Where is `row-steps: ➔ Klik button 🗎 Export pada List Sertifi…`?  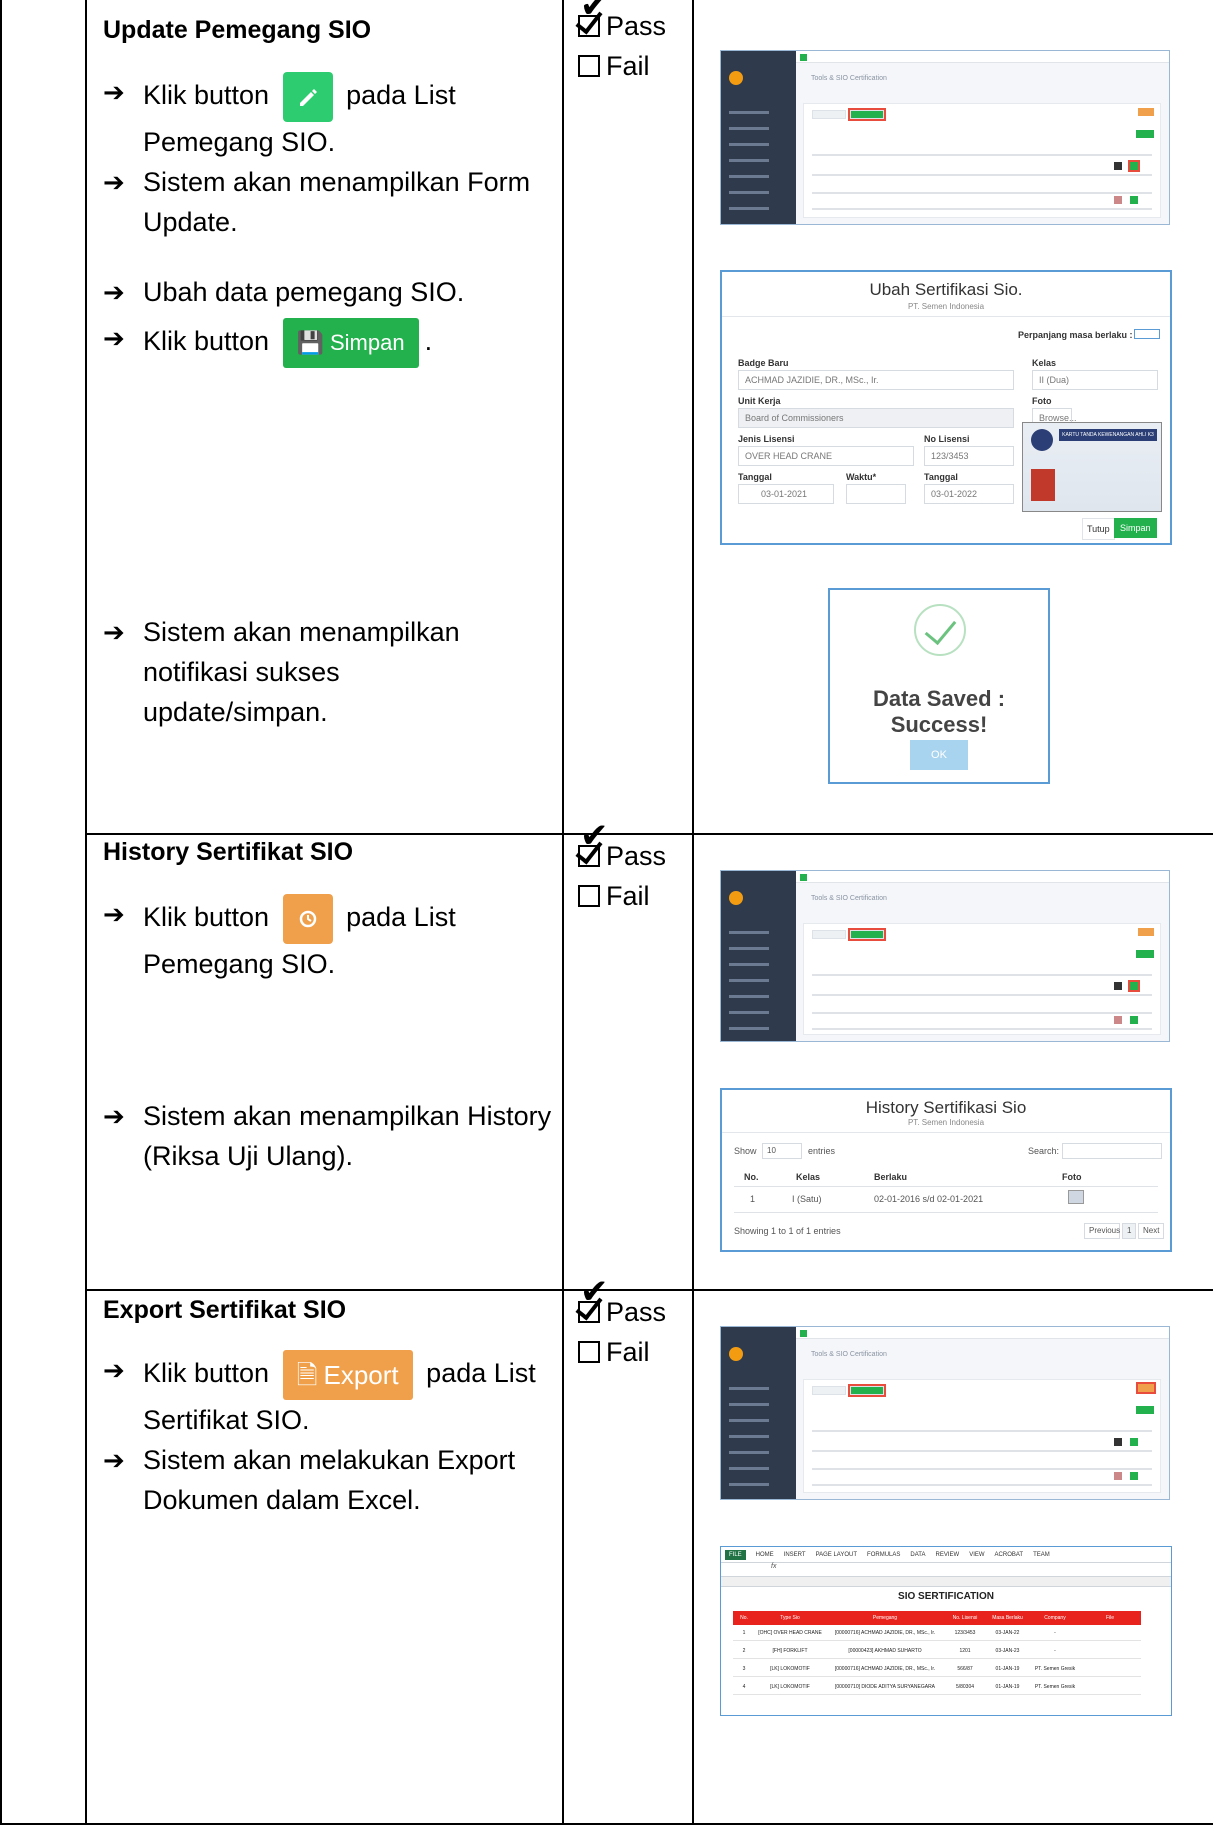 row-steps: ➔ Klik button 🗎 Export pada List Sertifi… is located at coordinates (330, 1435).